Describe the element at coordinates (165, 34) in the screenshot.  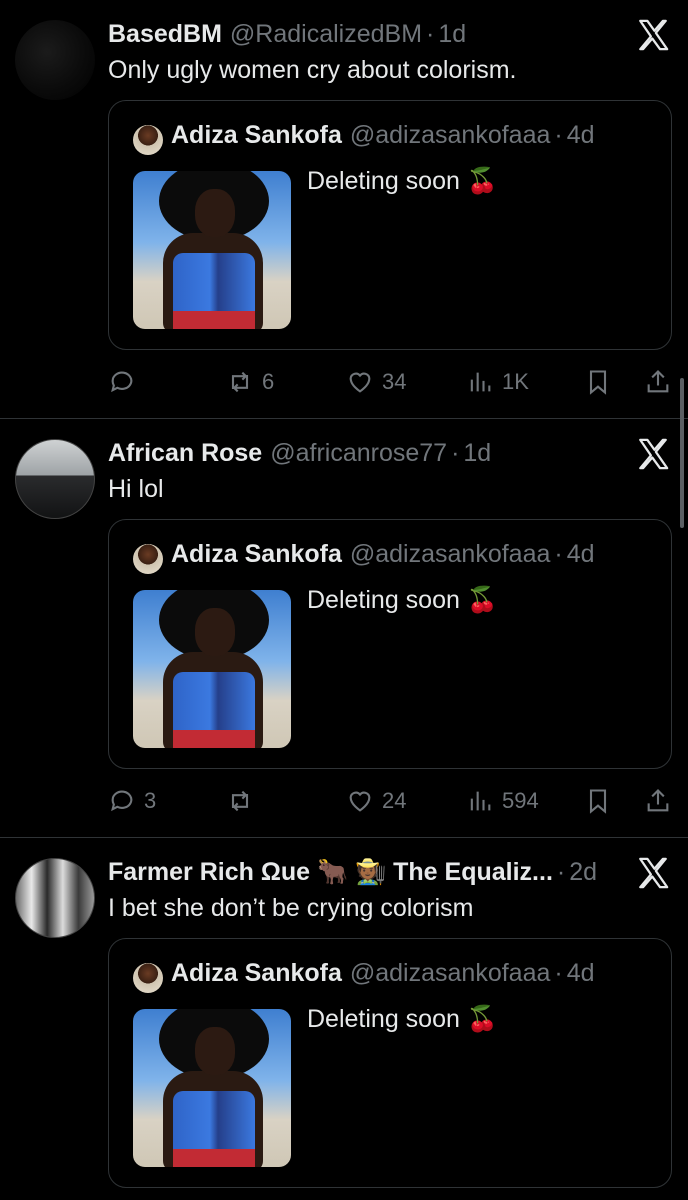
I see `author-name: BasedBM` at that location.